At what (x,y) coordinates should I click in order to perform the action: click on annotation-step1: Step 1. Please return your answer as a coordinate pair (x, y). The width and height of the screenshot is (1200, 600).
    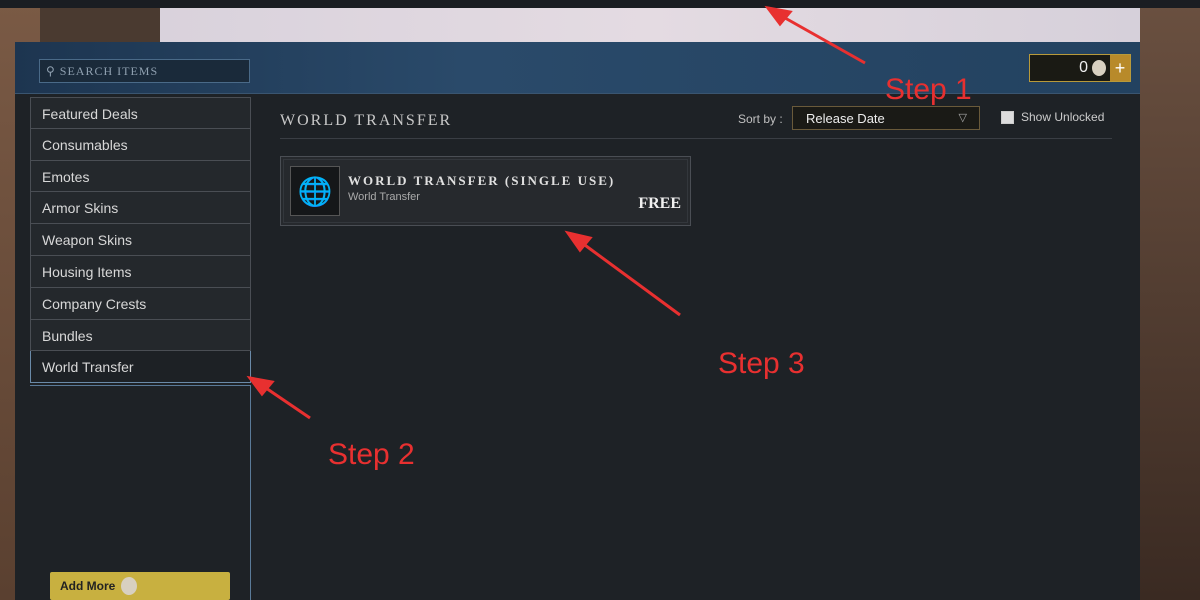
    Looking at the image, I should click on (928, 89).